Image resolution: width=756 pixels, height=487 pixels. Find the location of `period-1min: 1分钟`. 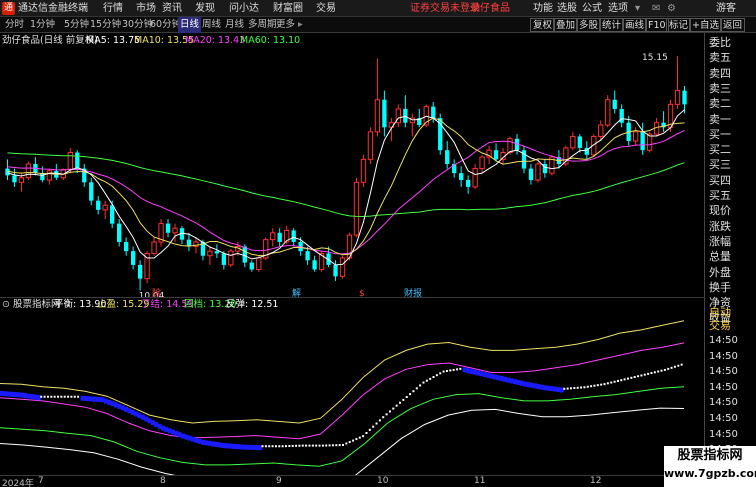

period-1min: 1分钟 is located at coordinates (42, 25).